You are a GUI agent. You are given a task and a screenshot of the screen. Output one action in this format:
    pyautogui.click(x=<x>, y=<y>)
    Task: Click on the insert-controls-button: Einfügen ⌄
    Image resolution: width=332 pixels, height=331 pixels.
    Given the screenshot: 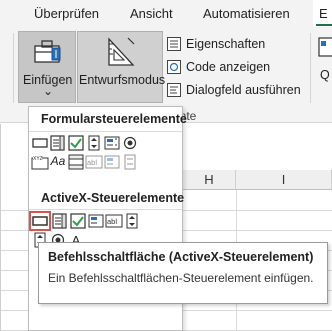 What is the action you would take?
    pyautogui.click(x=47, y=67)
    